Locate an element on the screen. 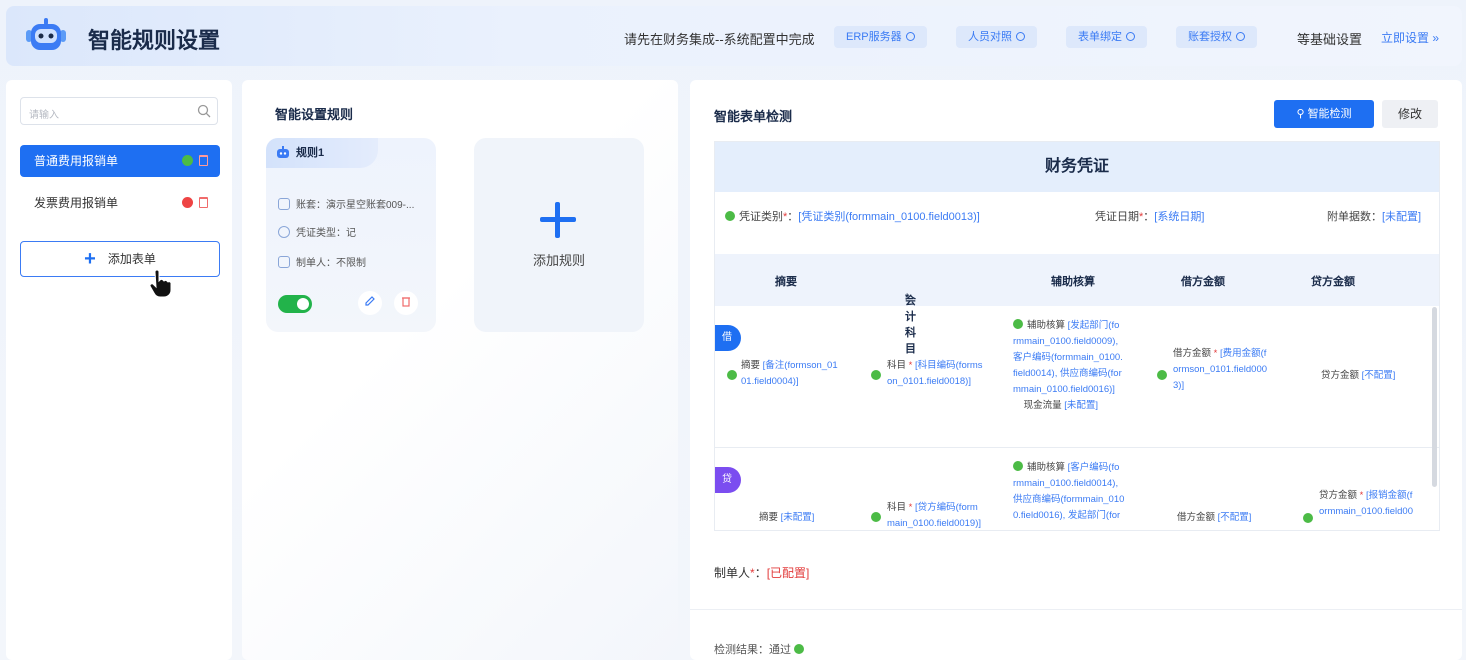 The height and width of the screenshot is (660, 1466). form-item-ordinary-expense: 普通费用报销单 is located at coordinates (120, 161).